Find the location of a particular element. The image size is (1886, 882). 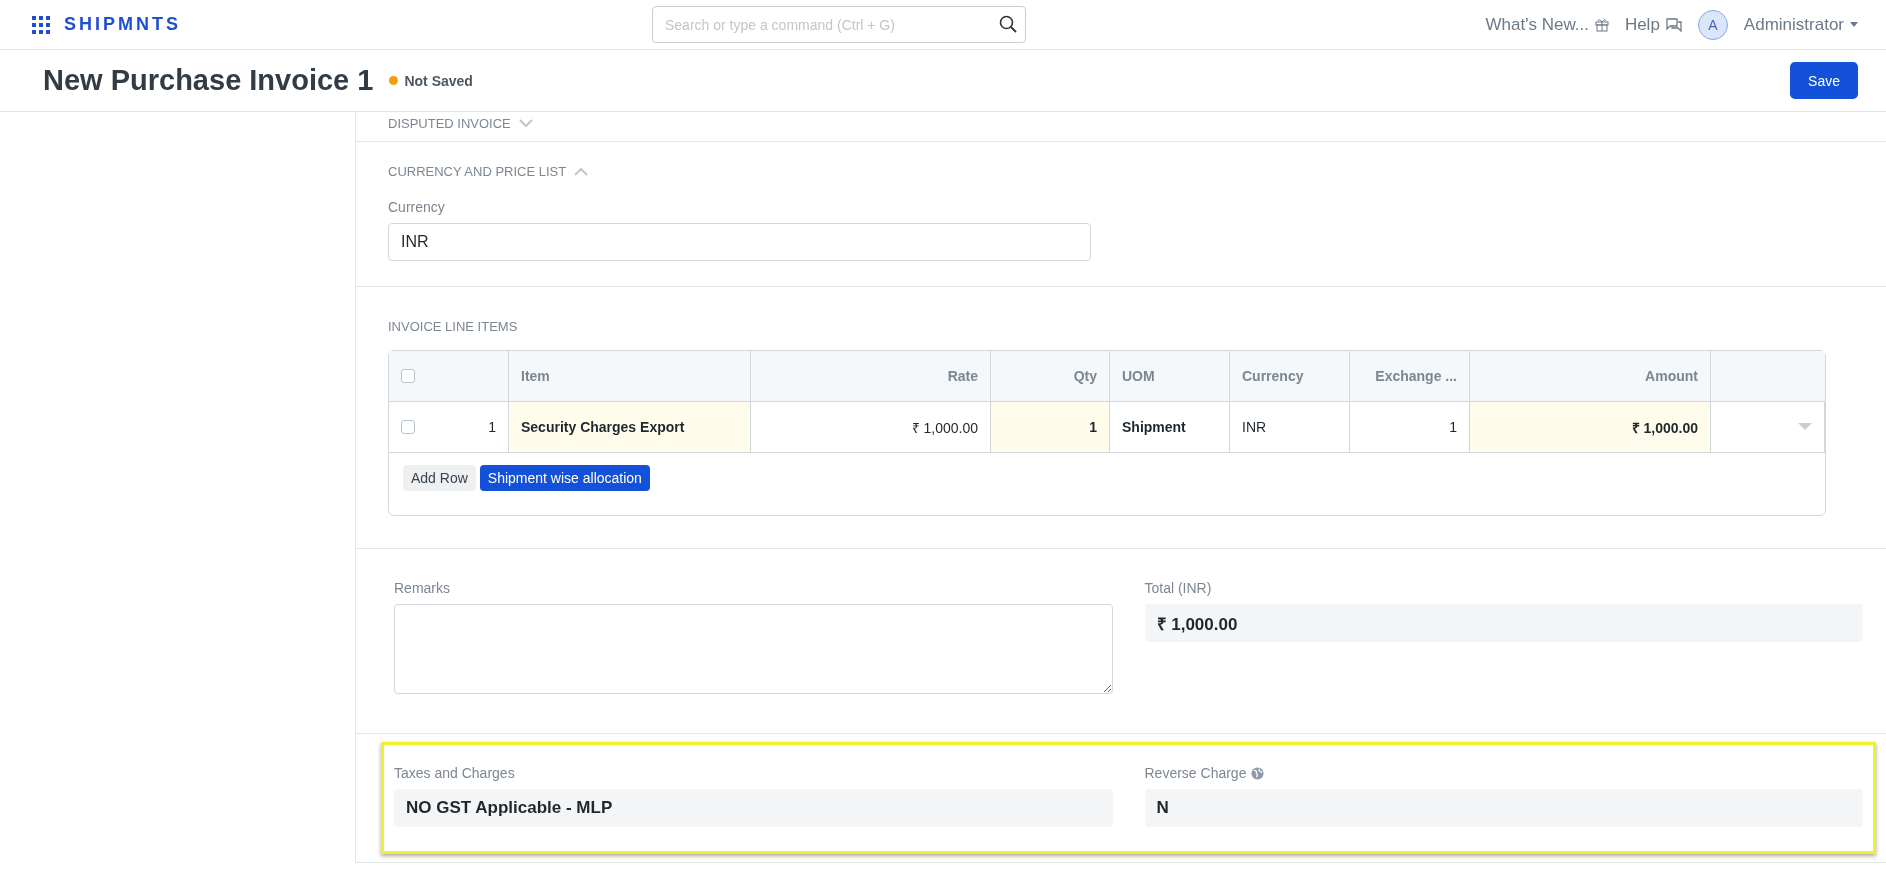

field-label: Reverse Charge is located at coordinates (1195, 773).